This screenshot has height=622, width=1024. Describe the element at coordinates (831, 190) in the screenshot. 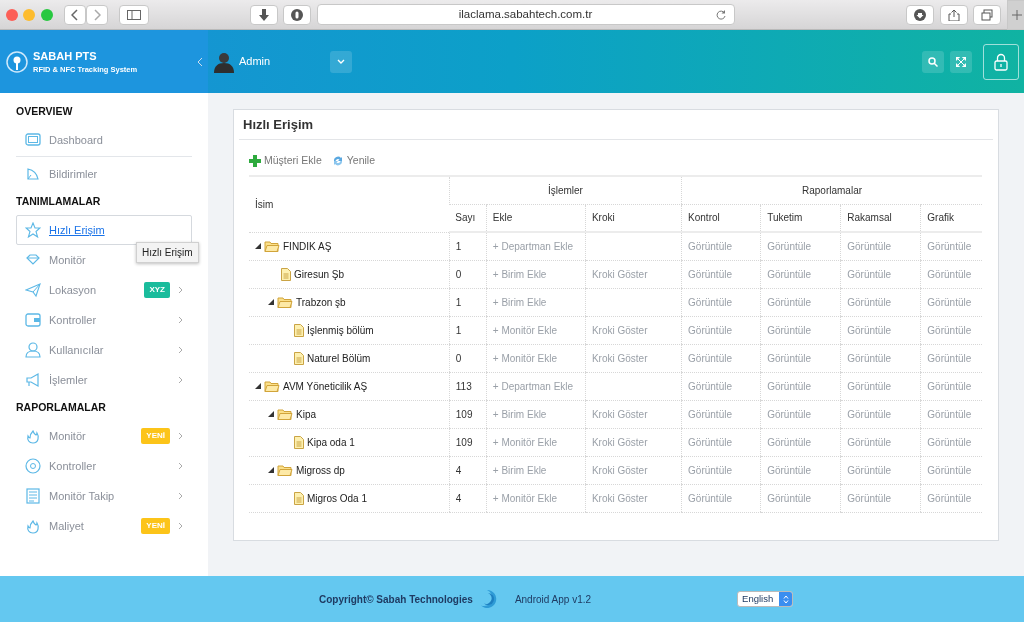

I see `column-group-header: Raporlamalar` at that location.